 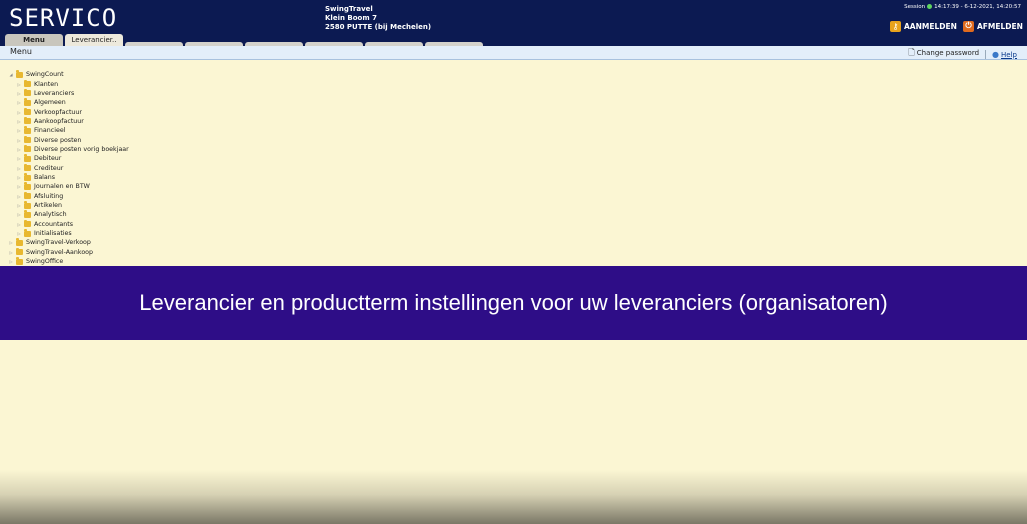 I want to click on tree-node-label: SwingTravel-Verkoop, so click(x=58, y=243).